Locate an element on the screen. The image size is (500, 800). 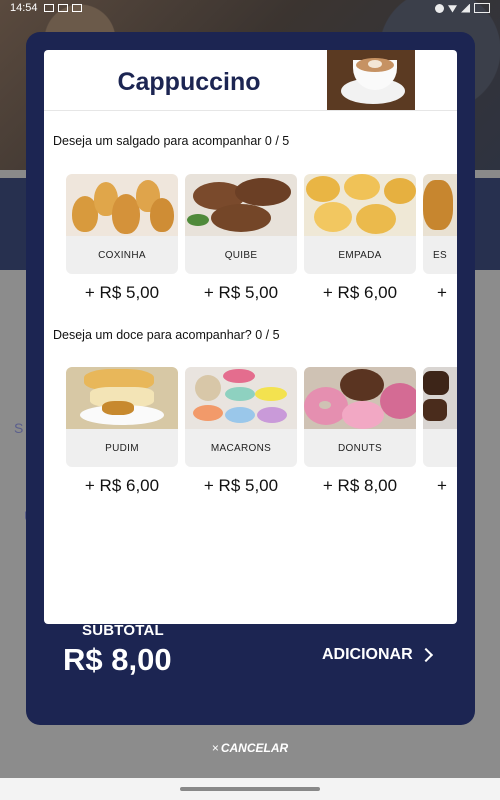
pudim-photo is located at coordinates (122, 398).